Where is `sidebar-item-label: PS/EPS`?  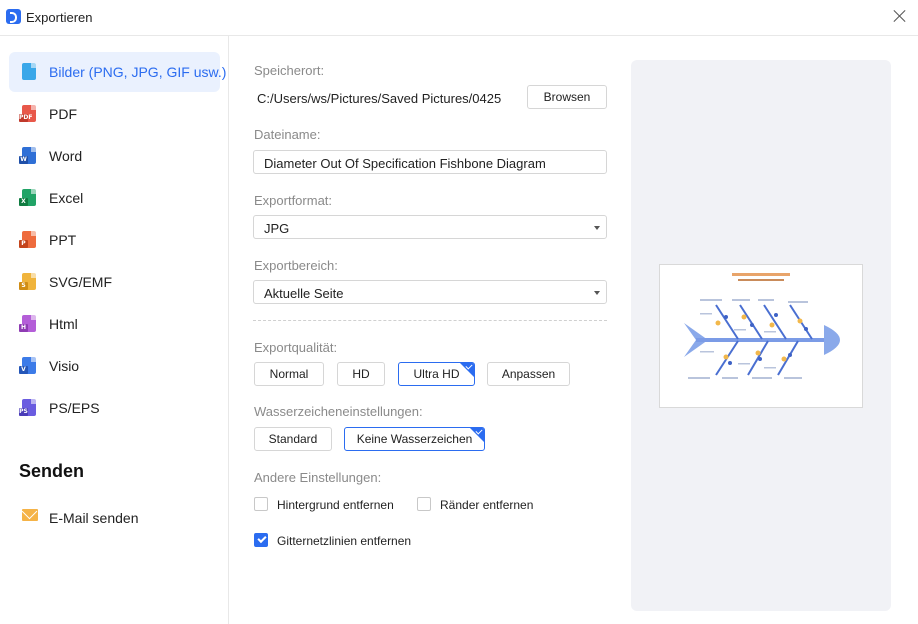 sidebar-item-label: PS/EPS is located at coordinates (74, 408).